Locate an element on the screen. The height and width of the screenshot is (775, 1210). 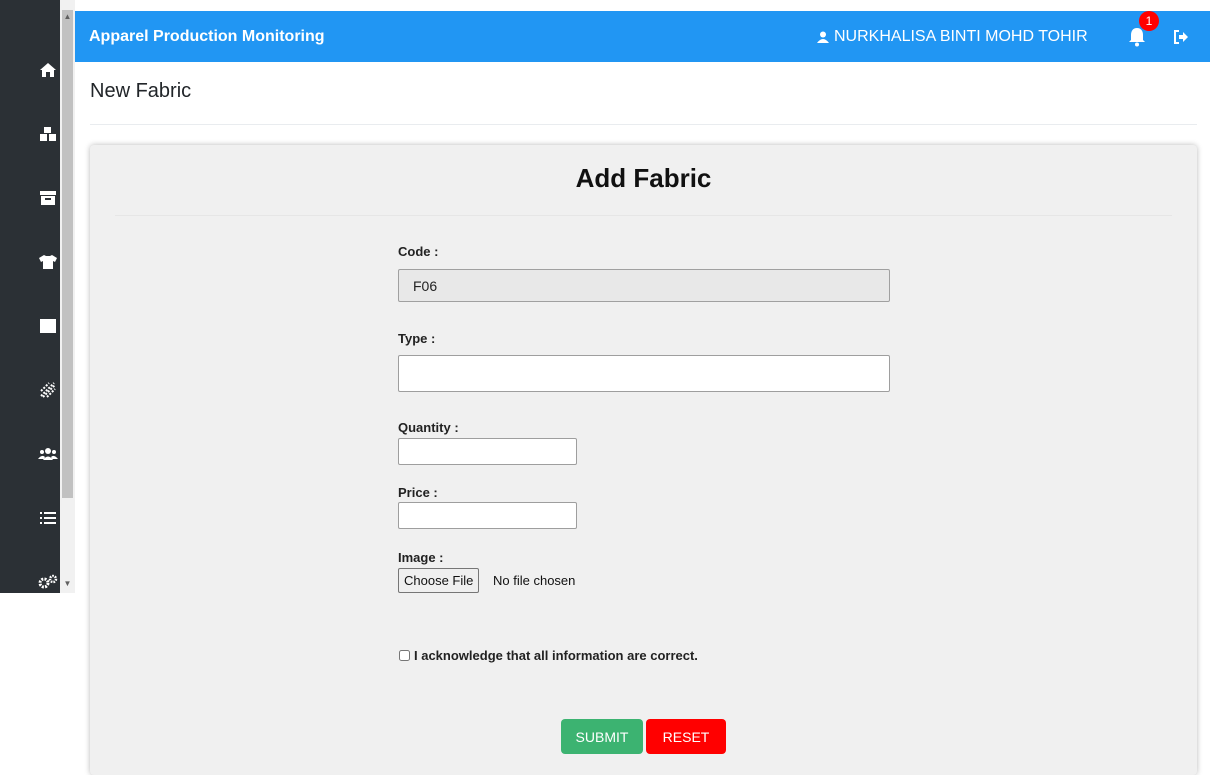
type-label: Type : is located at coordinates (417, 338).